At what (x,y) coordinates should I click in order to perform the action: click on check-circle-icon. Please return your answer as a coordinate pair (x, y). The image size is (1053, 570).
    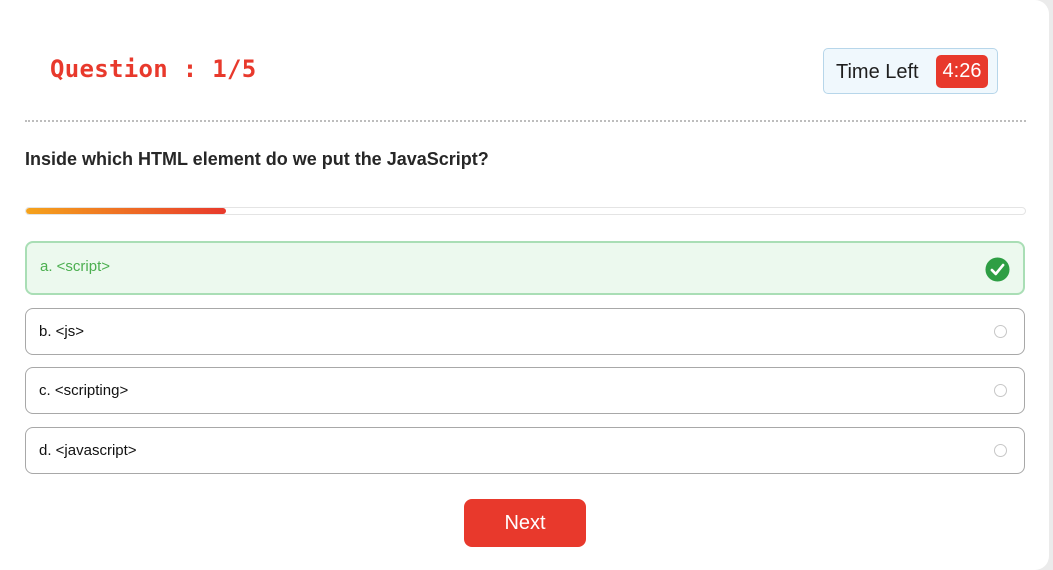
    Looking at the image, I should click on (997, 269).